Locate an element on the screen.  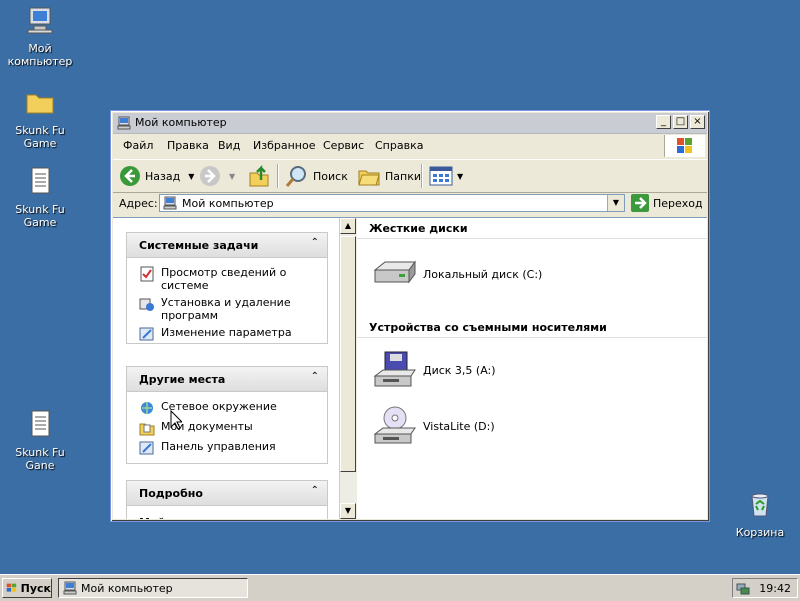
address-input: Мой компьютер ▼ is located at coordinates (392, 203).